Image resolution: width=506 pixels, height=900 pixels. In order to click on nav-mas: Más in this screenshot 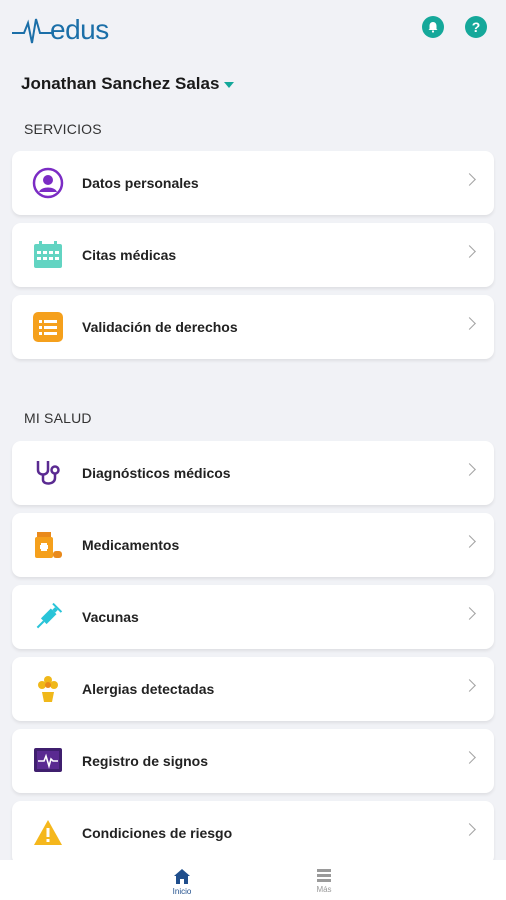, I will do `click(324, 881)`.